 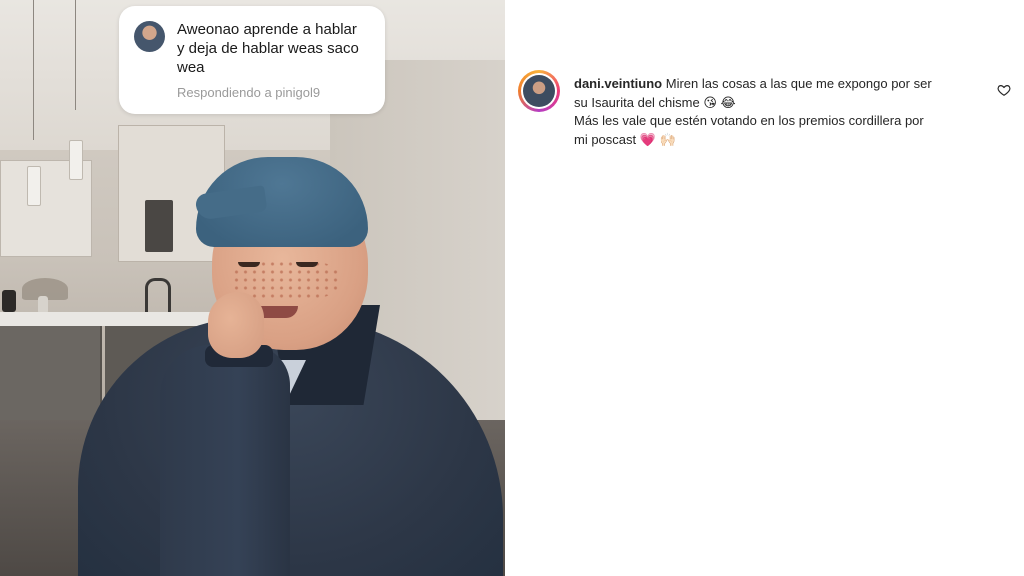 What do you see at coordinates (159, 226) in the screenshot?
I see `video-background-microwave` at bounding box center [159, 226].